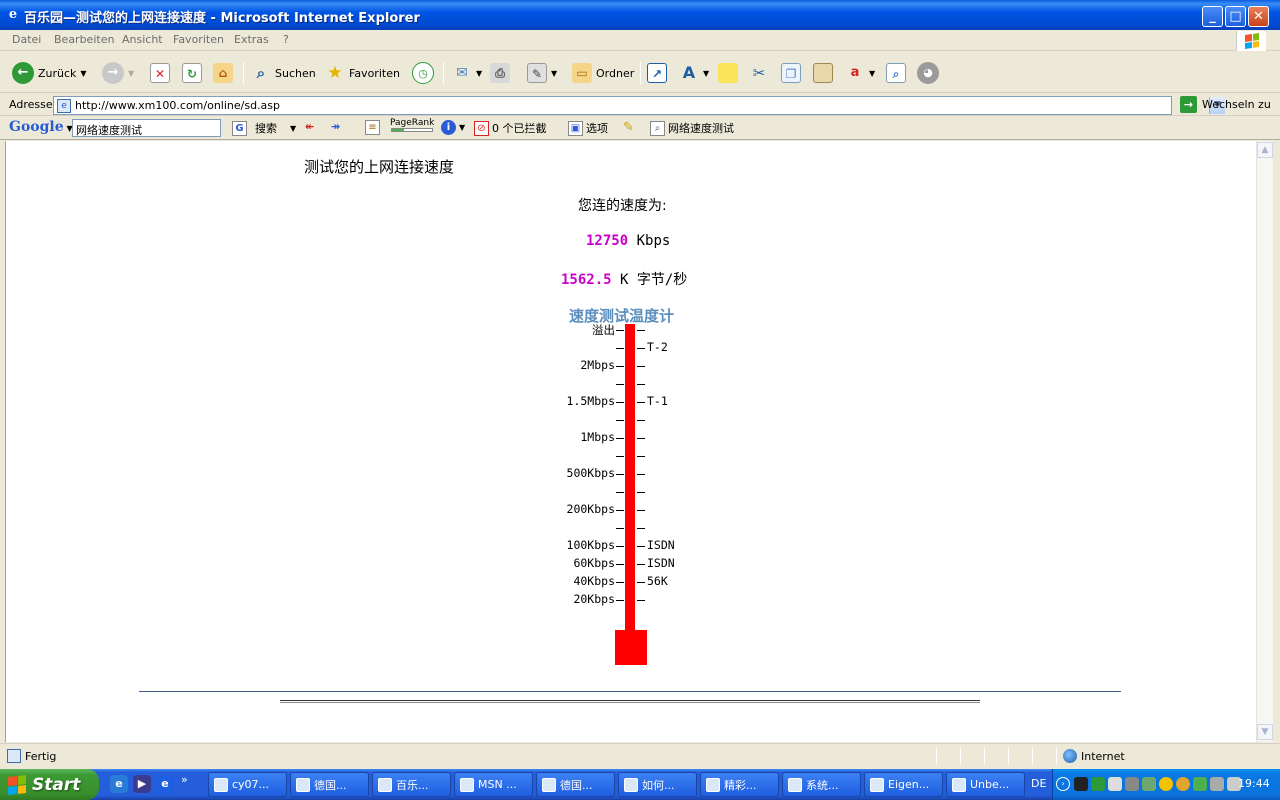 The width and height of the screenshot is (1280, 800). I want to click on menu-help: ?, so click(286, 39).